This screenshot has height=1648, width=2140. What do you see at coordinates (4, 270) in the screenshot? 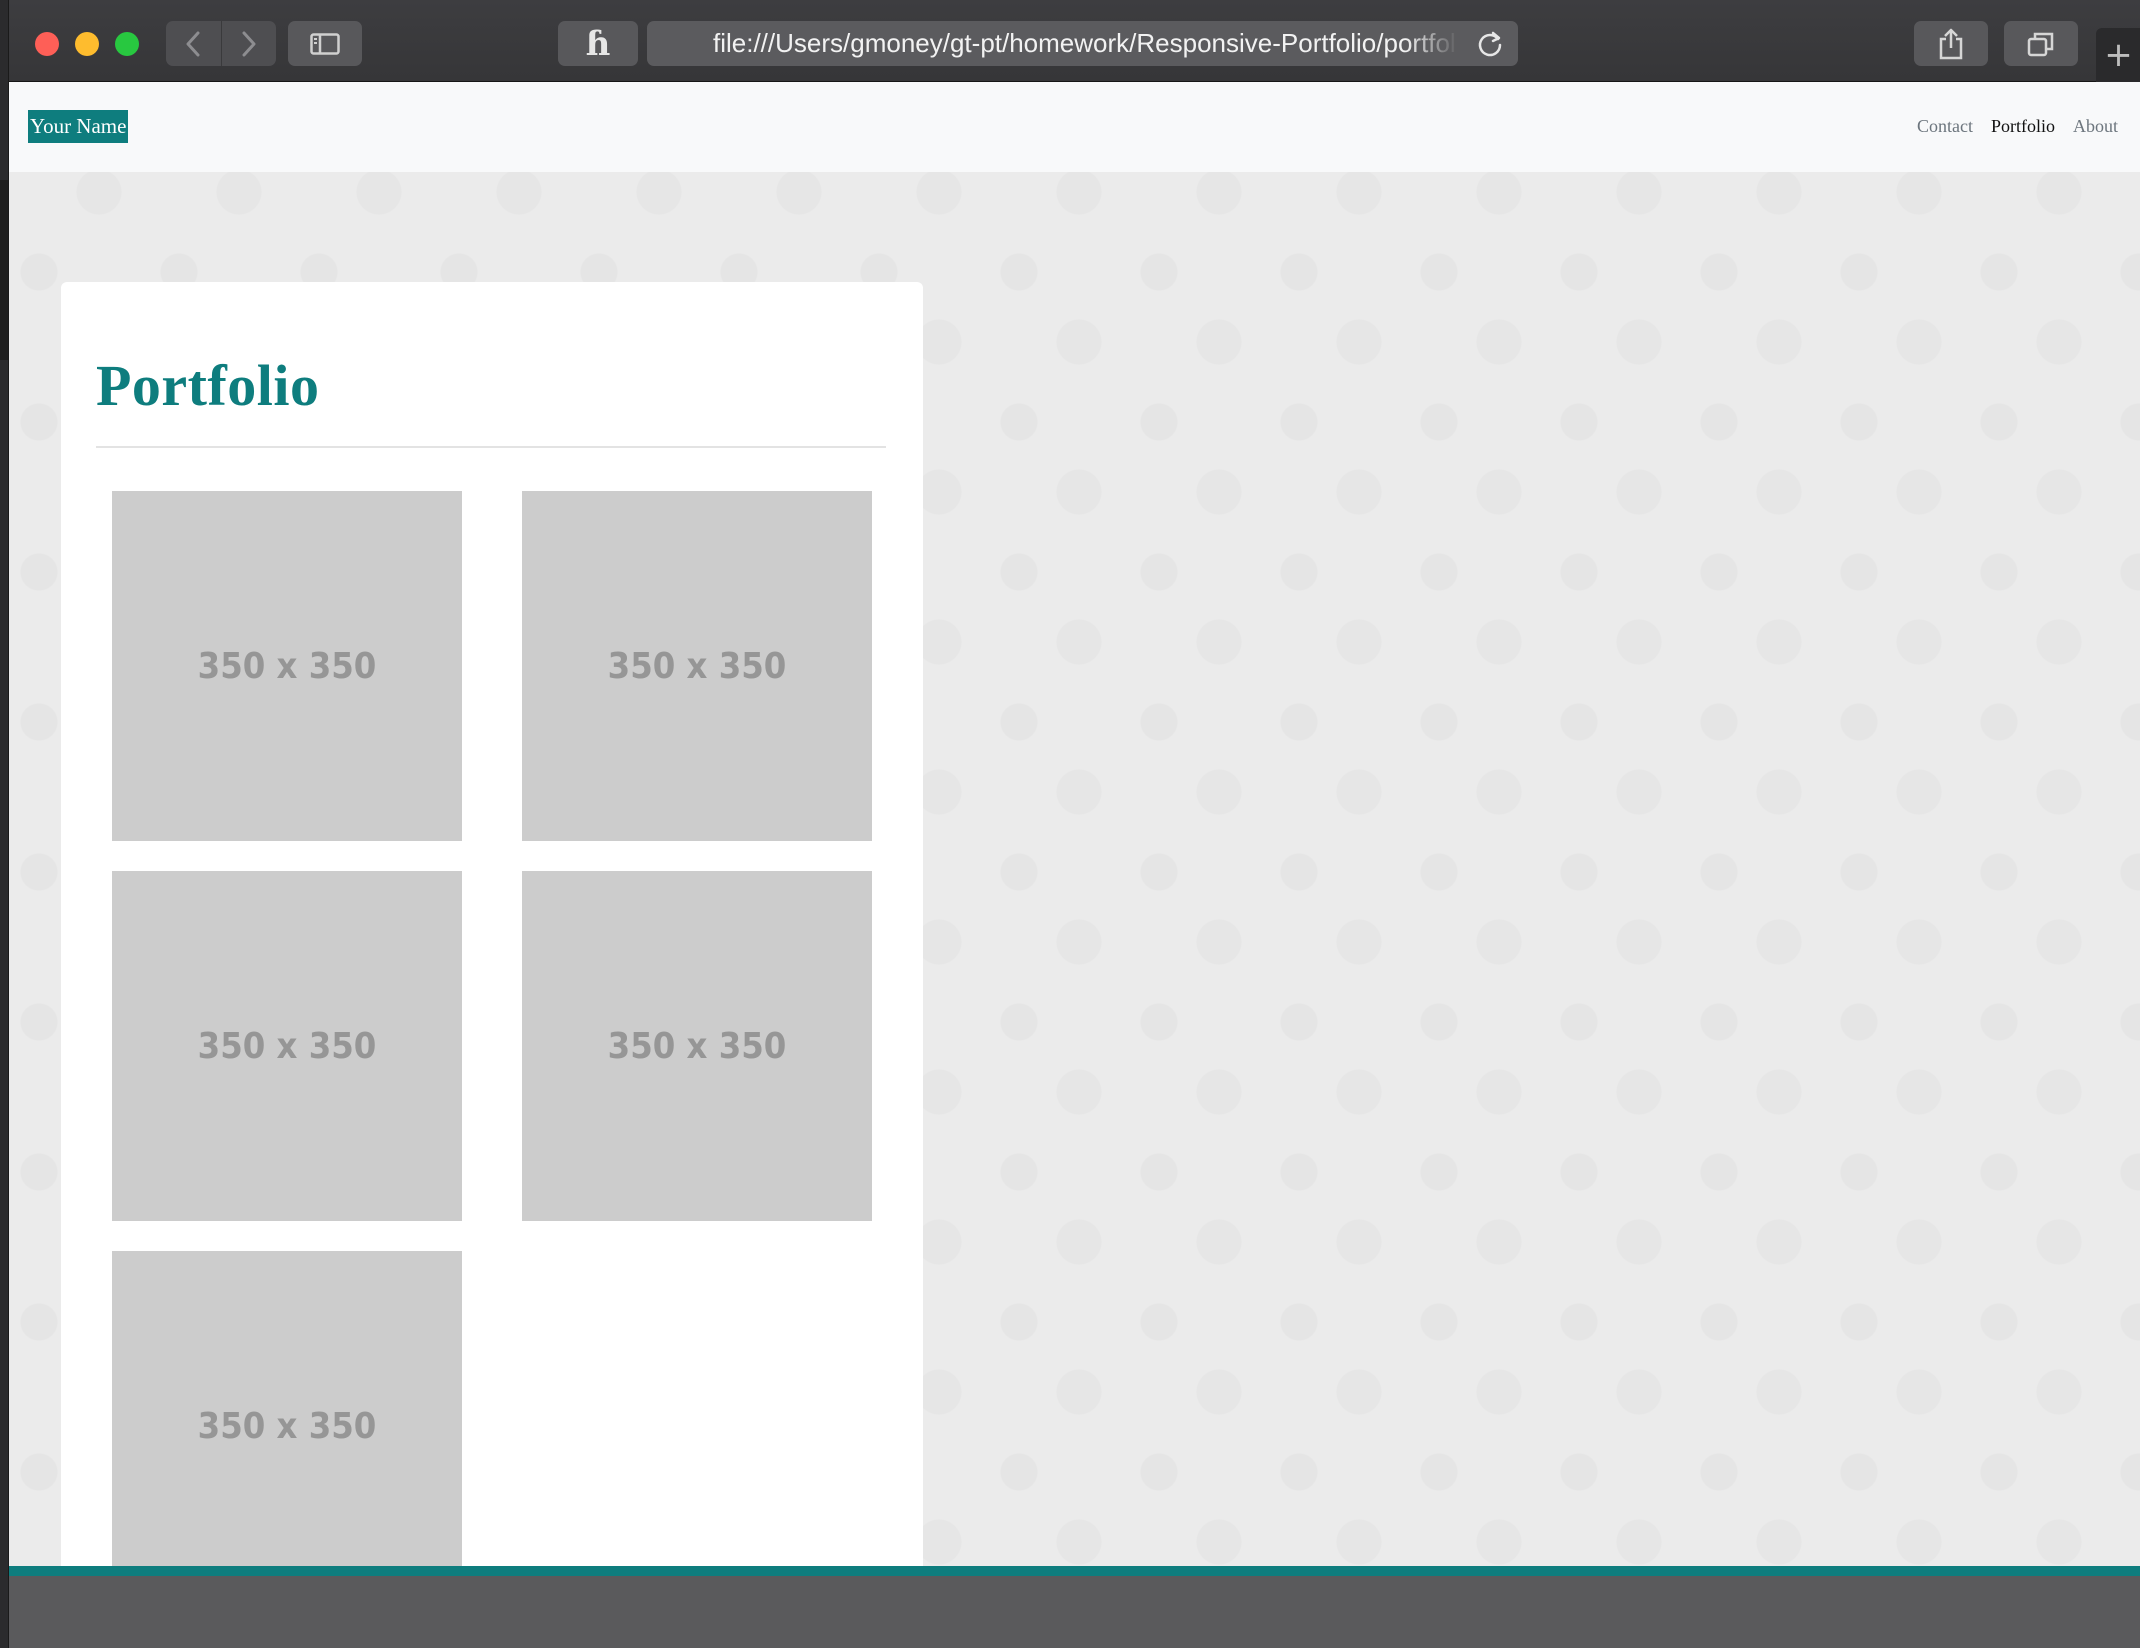
I see `background-window-edge` at bounding box center [4, 270].